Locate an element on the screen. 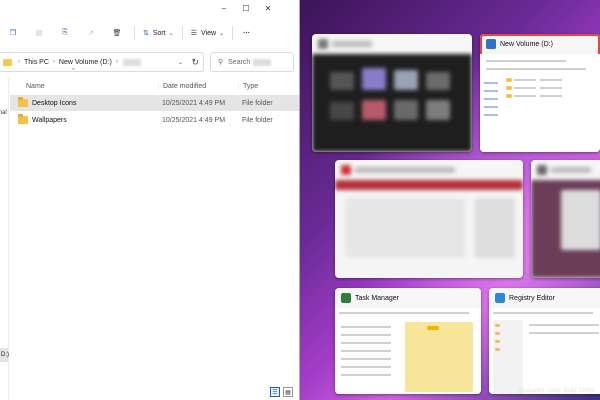  card-title-text: Task Manager is located at coordinates (377, 298).